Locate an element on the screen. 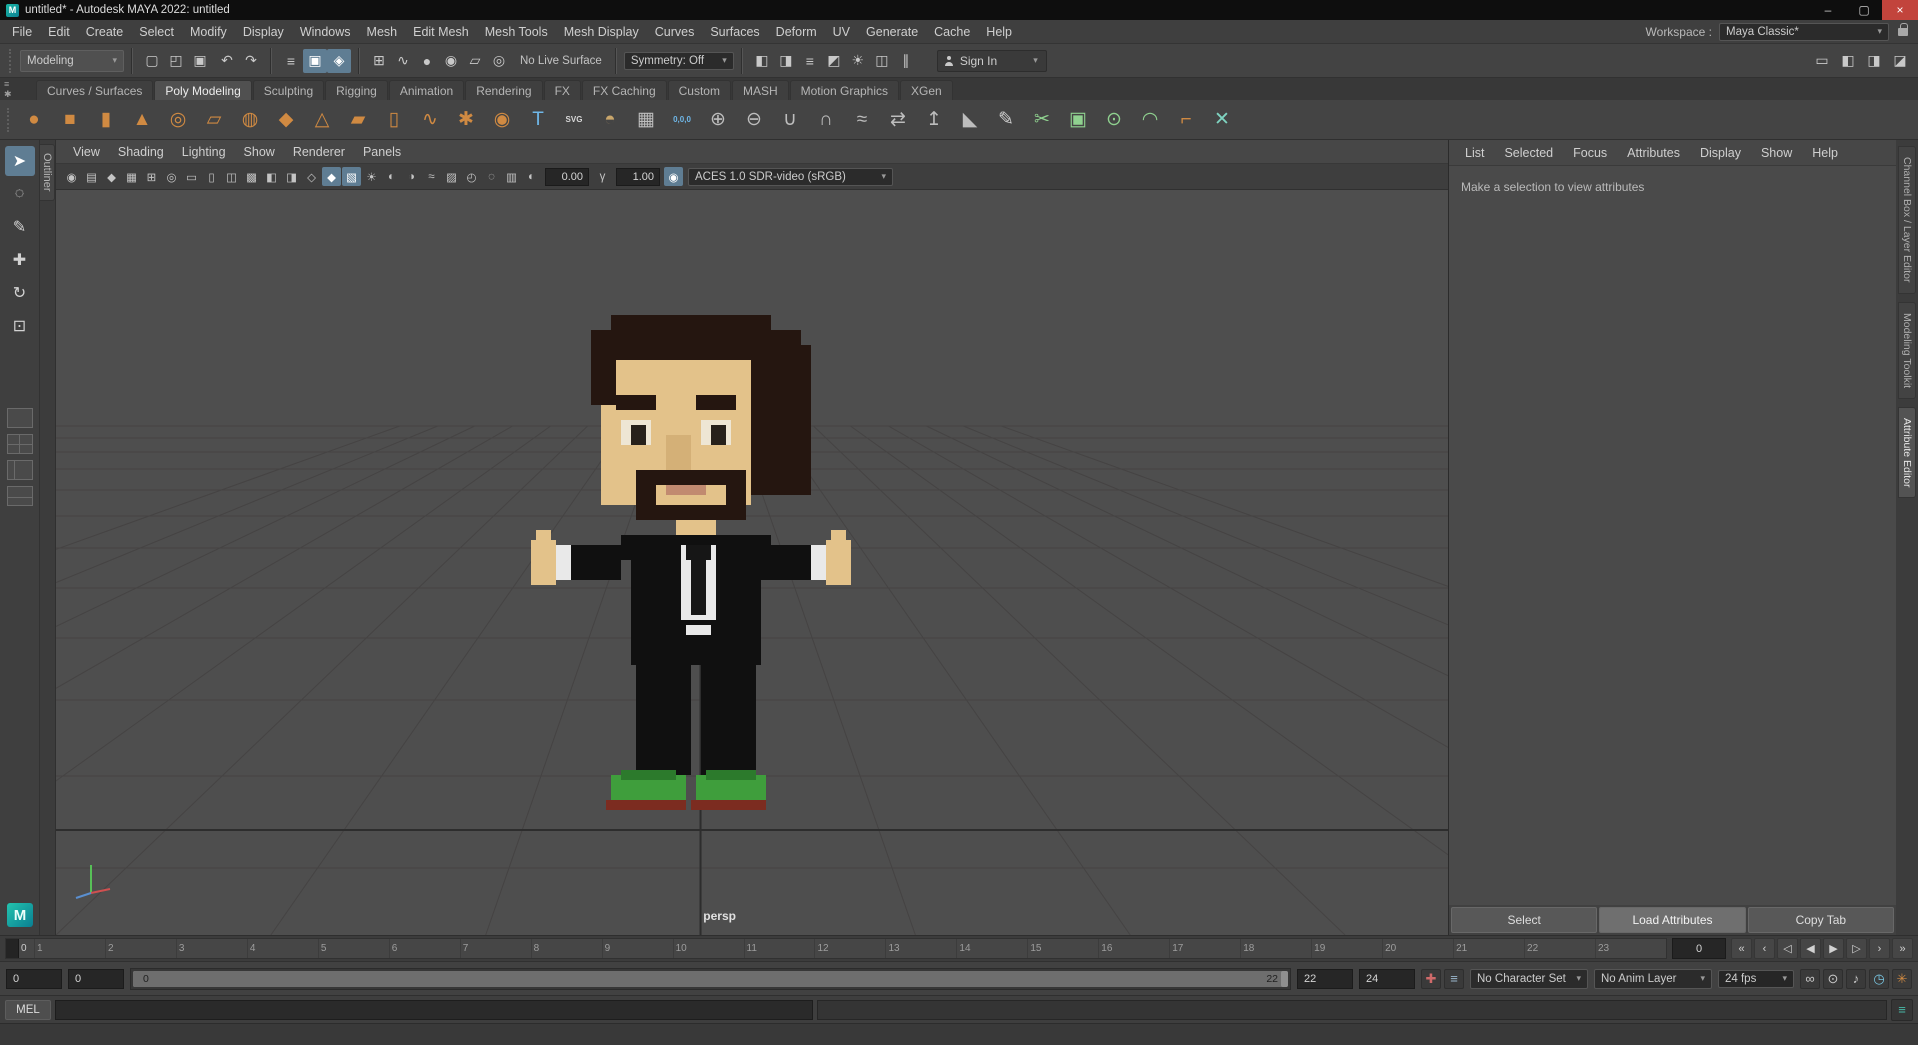  shadows-icon: ◐ is located at coordinates (391, 176).